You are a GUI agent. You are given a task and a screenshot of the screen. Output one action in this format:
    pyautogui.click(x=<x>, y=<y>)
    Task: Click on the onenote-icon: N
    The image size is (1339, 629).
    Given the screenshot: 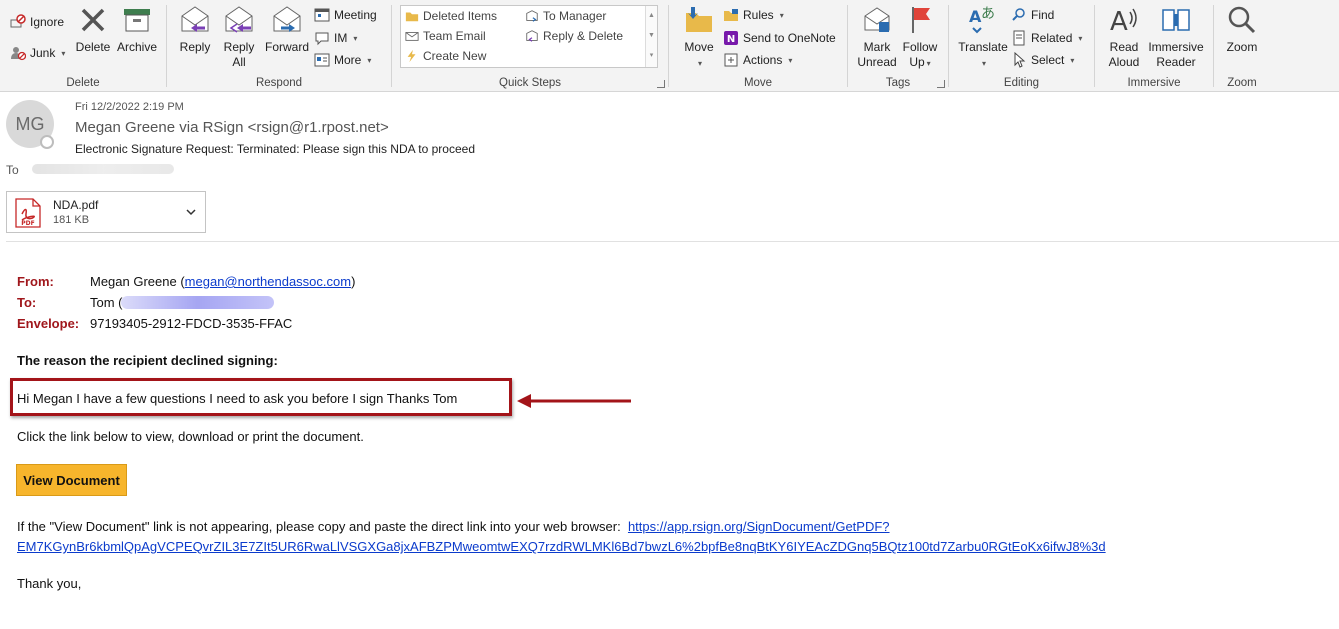 What is the action you would take?
    pyautogui.click(x=731, y=38)
    